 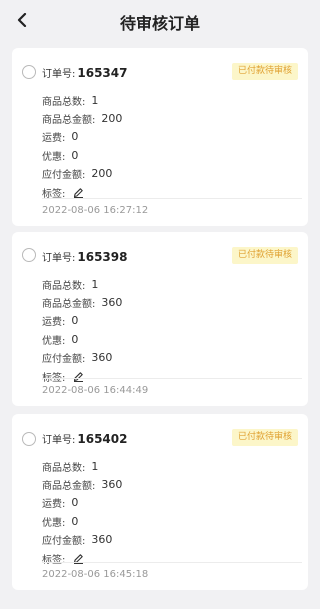 I want to click on top-bar: 待审核订单, so click(x=160, y=20).